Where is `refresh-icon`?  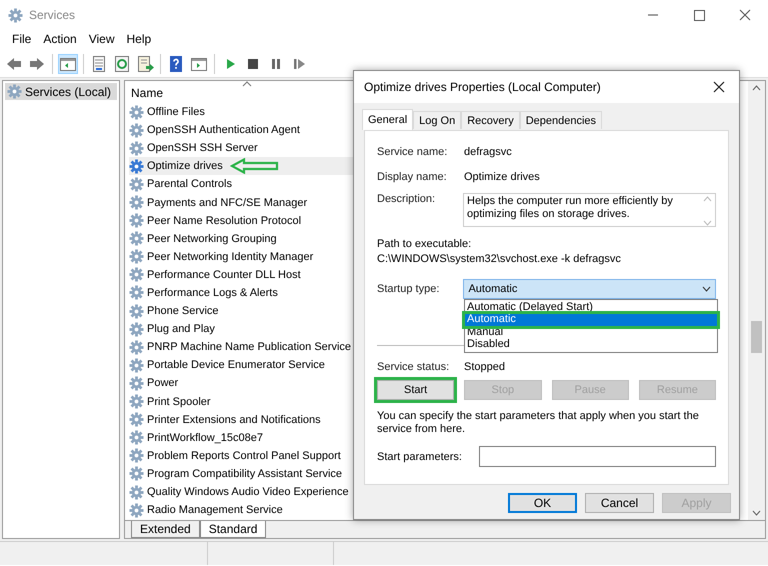 refresh-icon is located at coordinates (122, 63).